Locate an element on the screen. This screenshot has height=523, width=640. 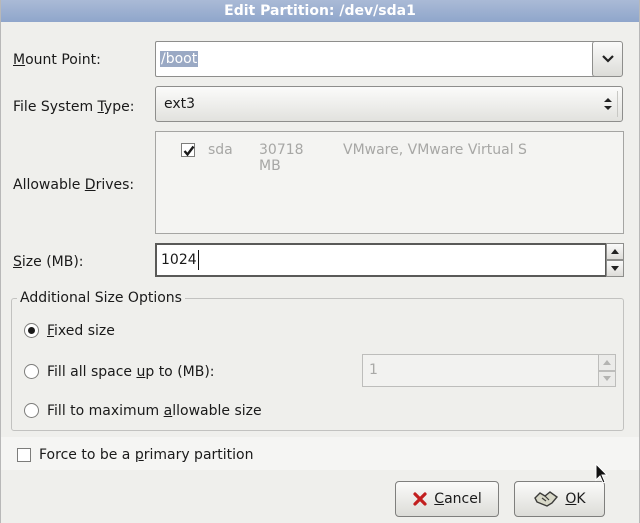
primary-partition-label: Force to be a primary partition is located at coordinates (146, 455).